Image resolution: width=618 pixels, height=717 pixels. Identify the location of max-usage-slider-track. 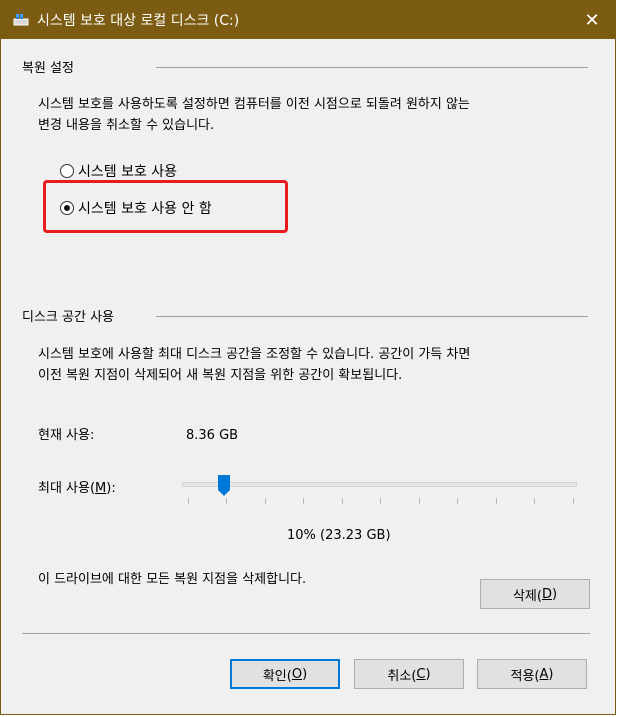
(379, 484).